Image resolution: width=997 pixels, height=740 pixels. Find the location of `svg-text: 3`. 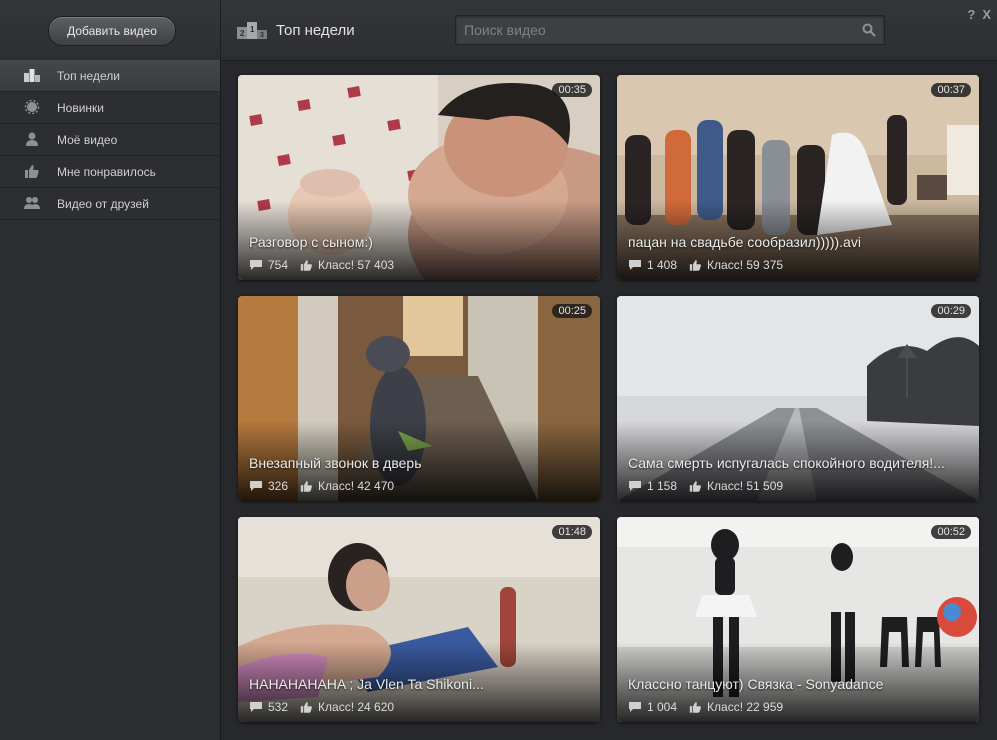

svg-text: 3 is located at coordinates (262, 35).